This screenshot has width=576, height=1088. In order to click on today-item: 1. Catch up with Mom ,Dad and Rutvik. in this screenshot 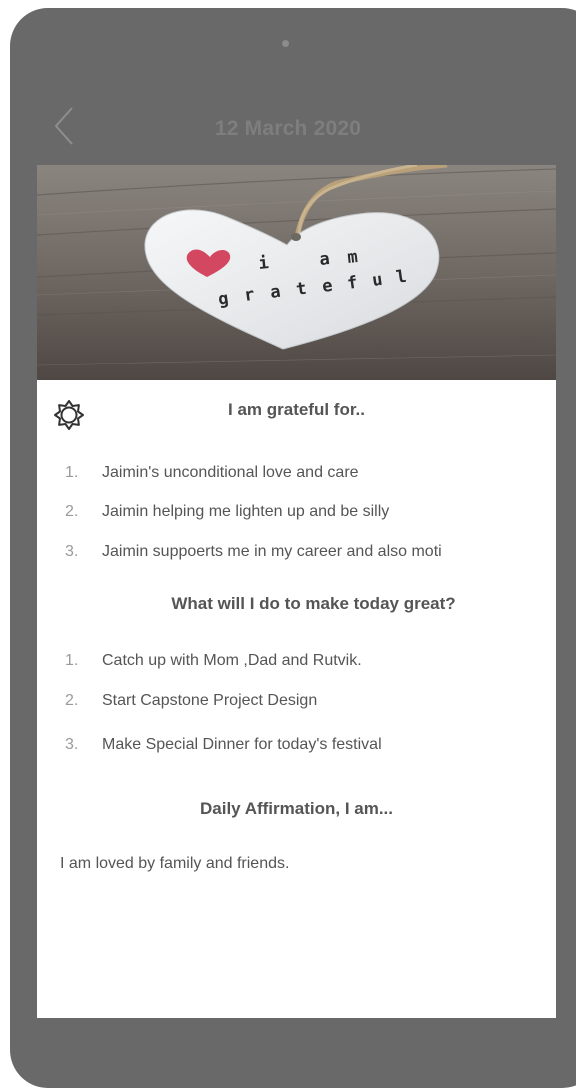, I will do `click(310, 661)`.